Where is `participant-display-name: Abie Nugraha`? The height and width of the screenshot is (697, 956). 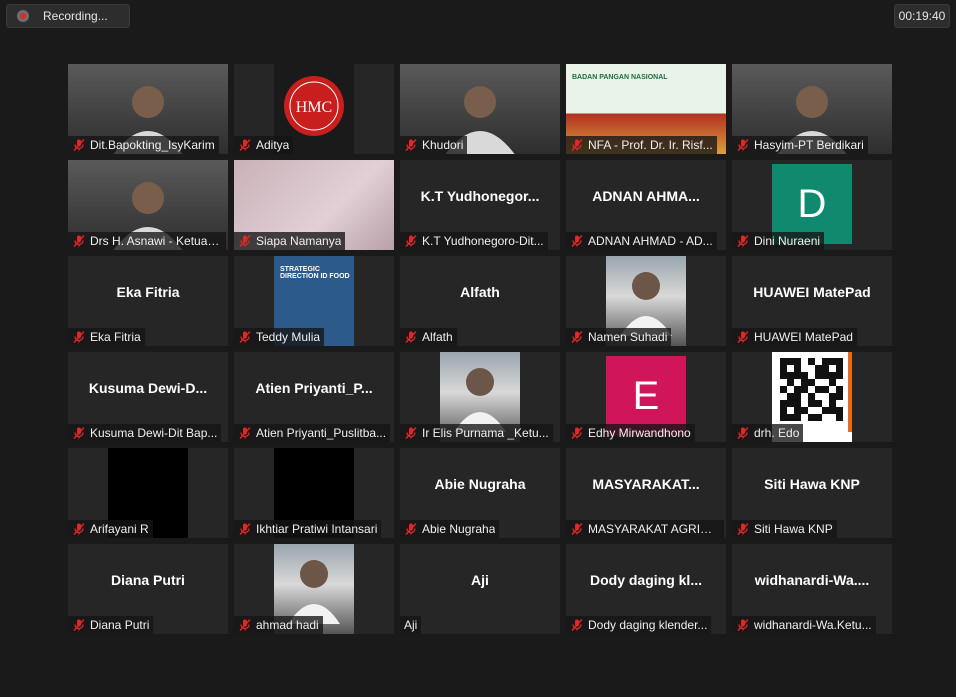 participant-display-name: Abie Nugraha is located at coordinates (480, 484).